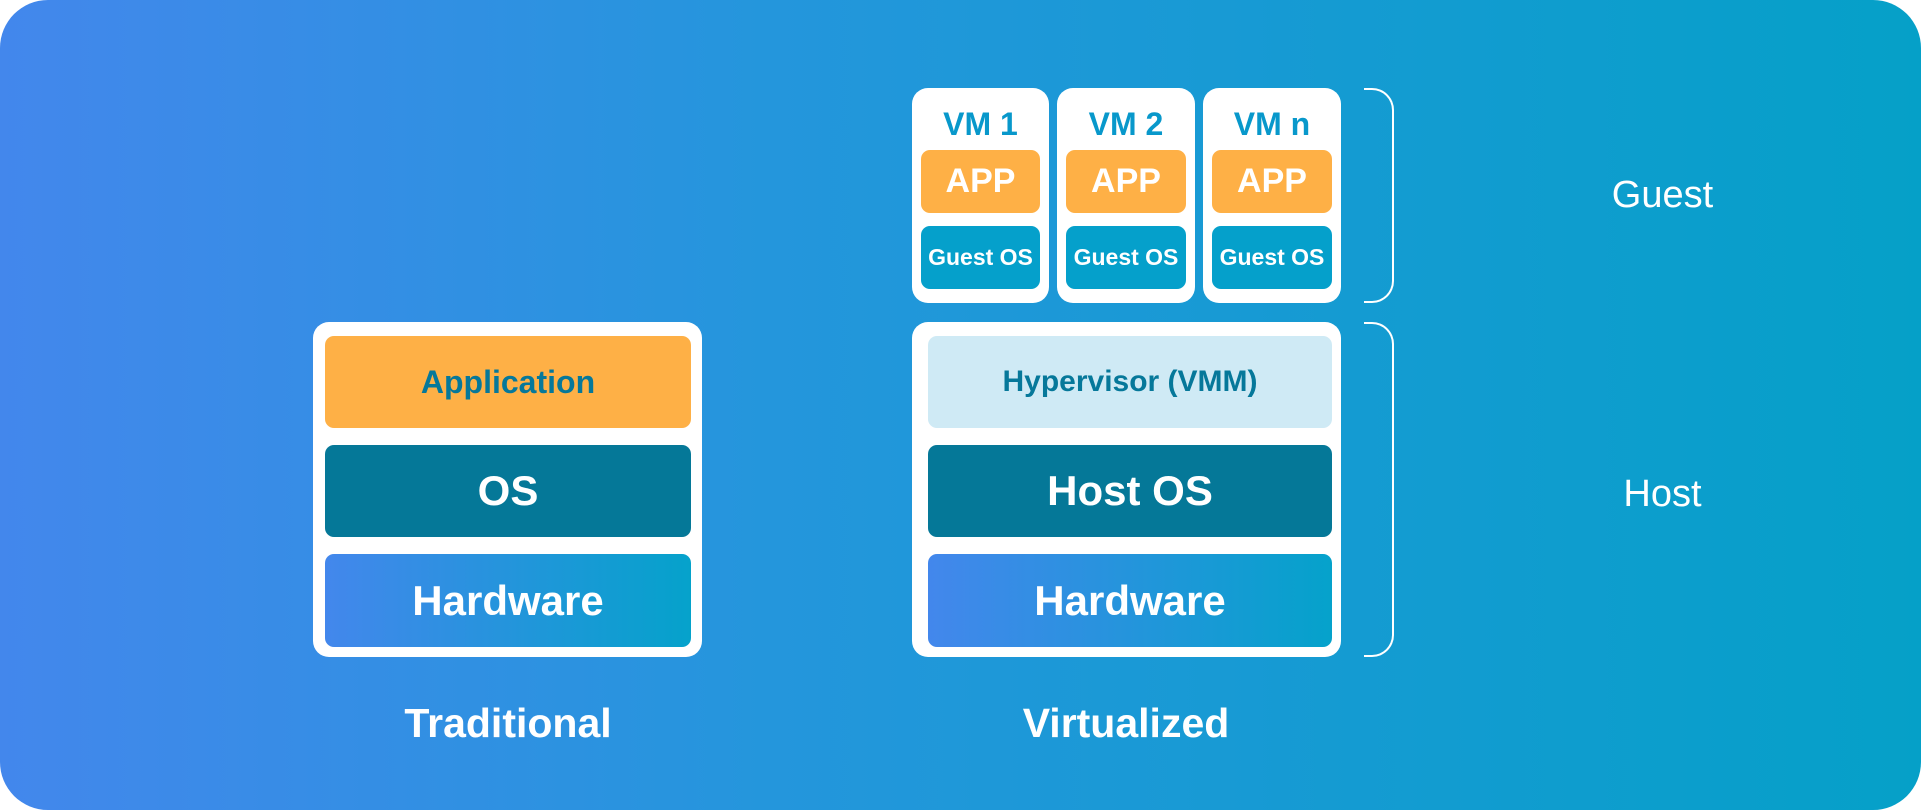 The image size is (1921, 810). Describe the element at coordinates (1126, 124) in the screenshot. I see `vm-title: VM 2` at that location.